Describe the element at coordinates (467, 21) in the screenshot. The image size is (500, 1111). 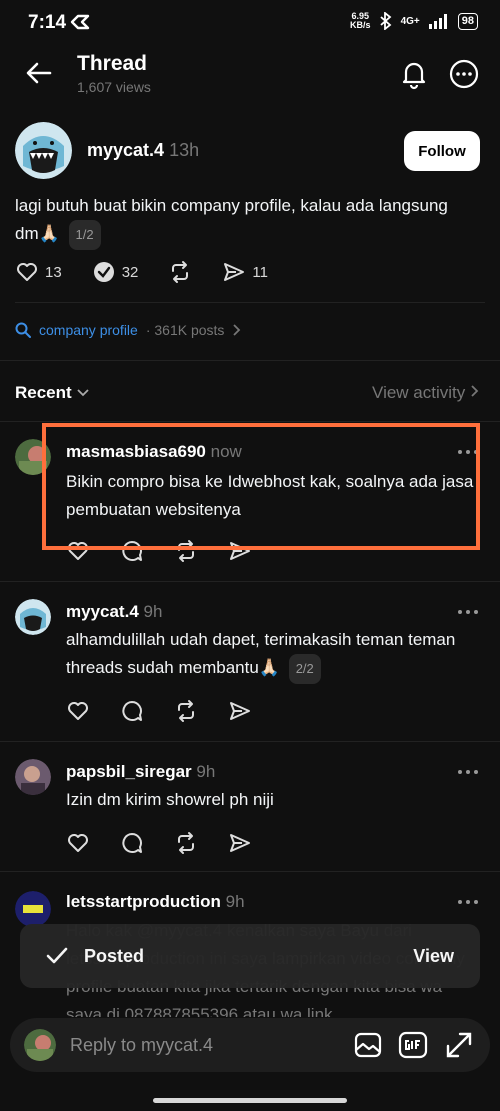
I see `battery-indicator: 98` at that location.